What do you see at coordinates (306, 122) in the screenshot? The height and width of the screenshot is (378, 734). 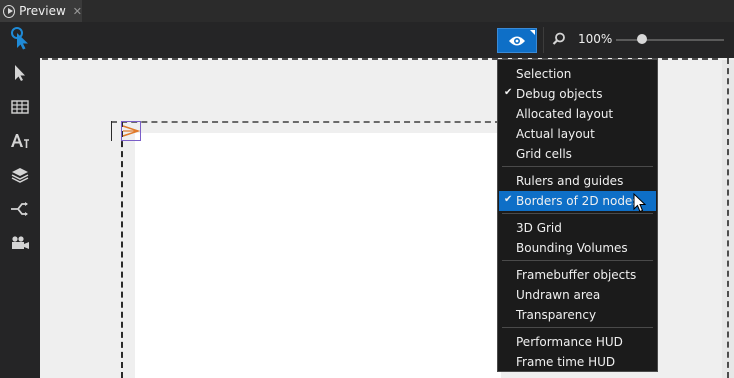 I see `node-border-top` at bounding box center [306, 122].